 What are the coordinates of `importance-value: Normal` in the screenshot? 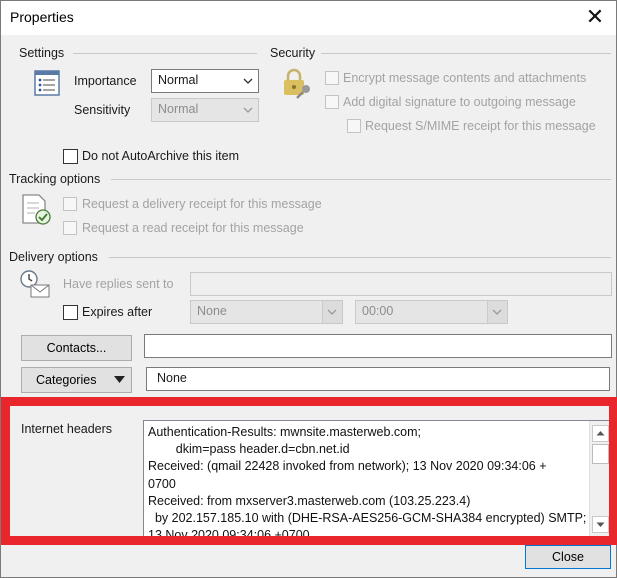 It's located at (178, 80).